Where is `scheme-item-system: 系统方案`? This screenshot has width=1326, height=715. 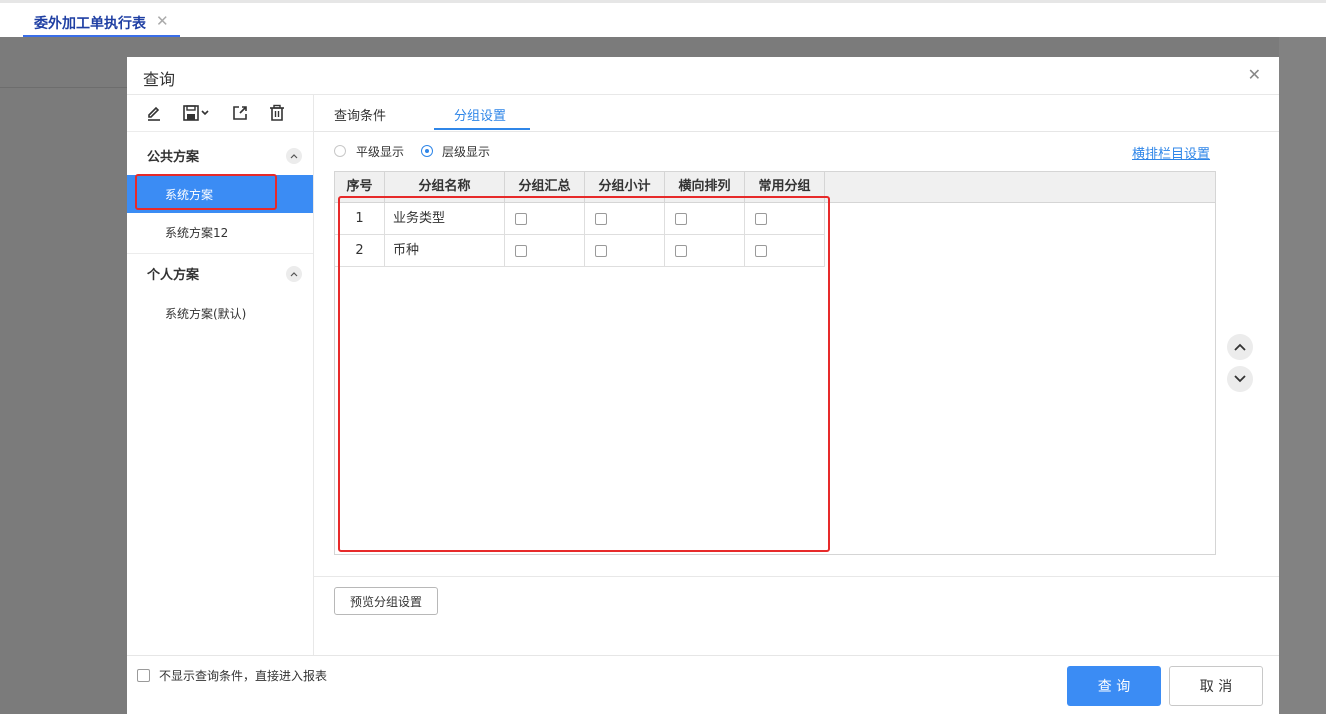
scheme-item-system: 系统方案 is located at coordinates (220, 194).